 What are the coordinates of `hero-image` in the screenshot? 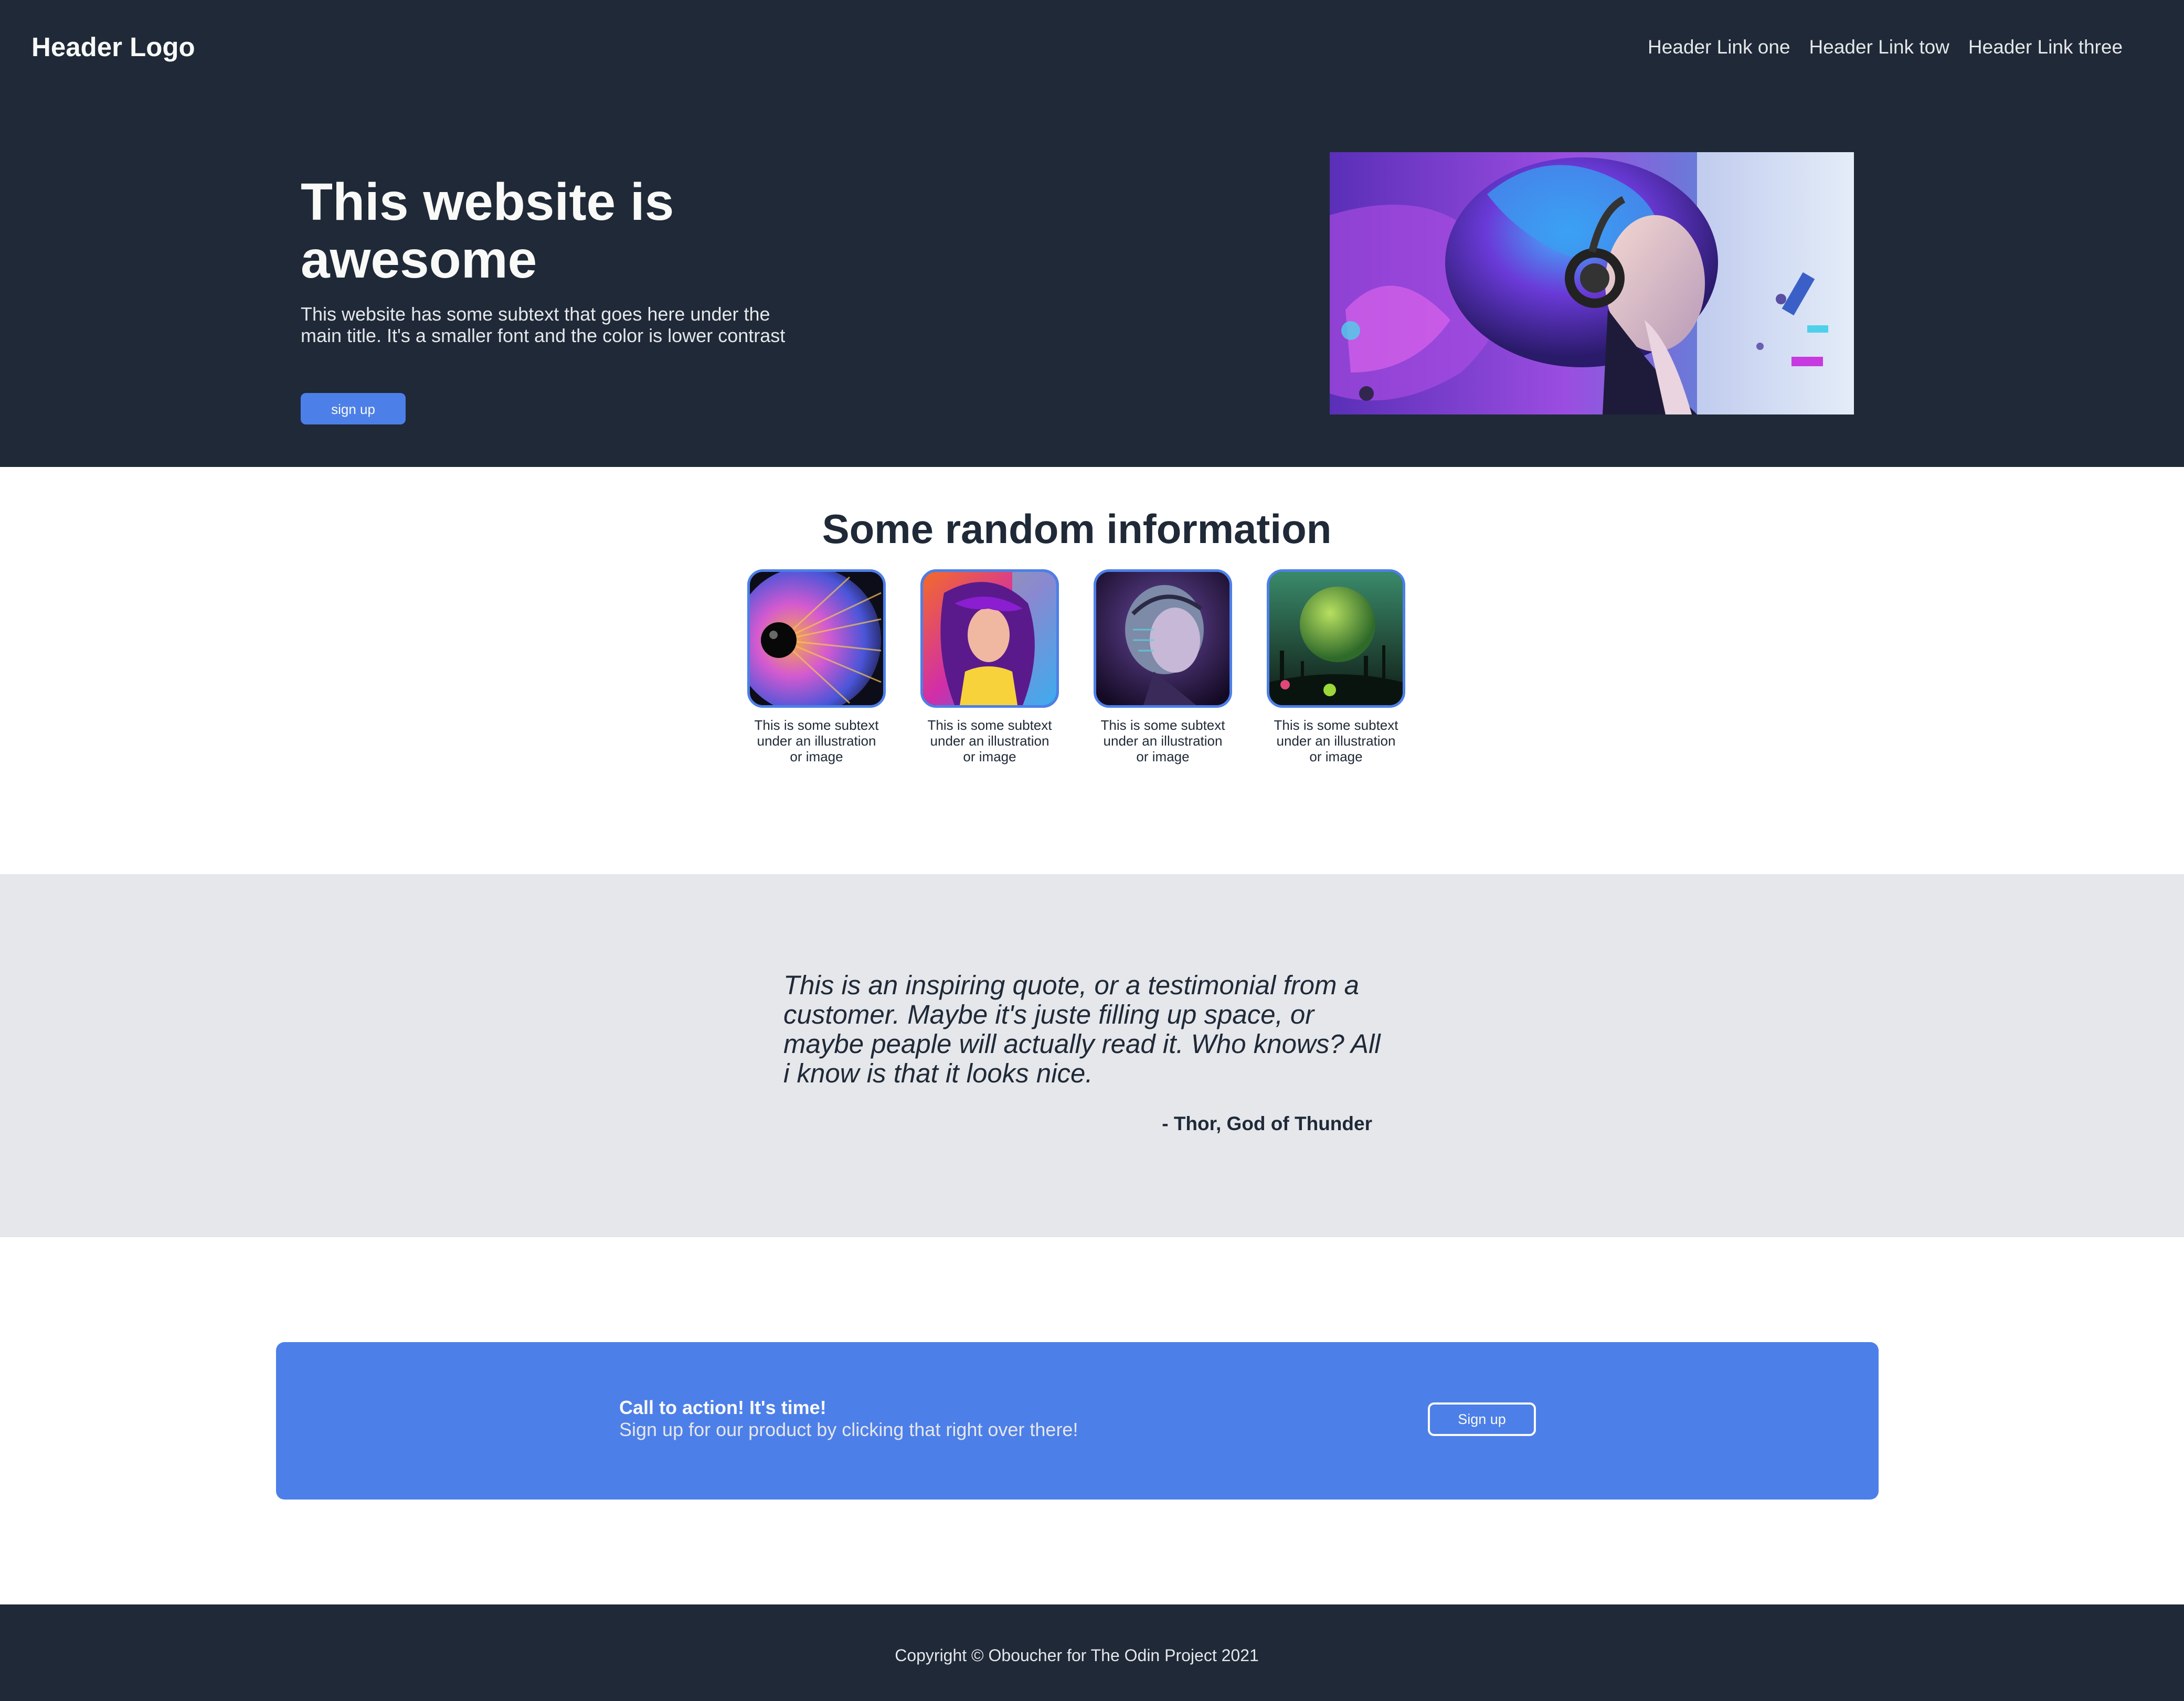 It's located at (1592, 283).